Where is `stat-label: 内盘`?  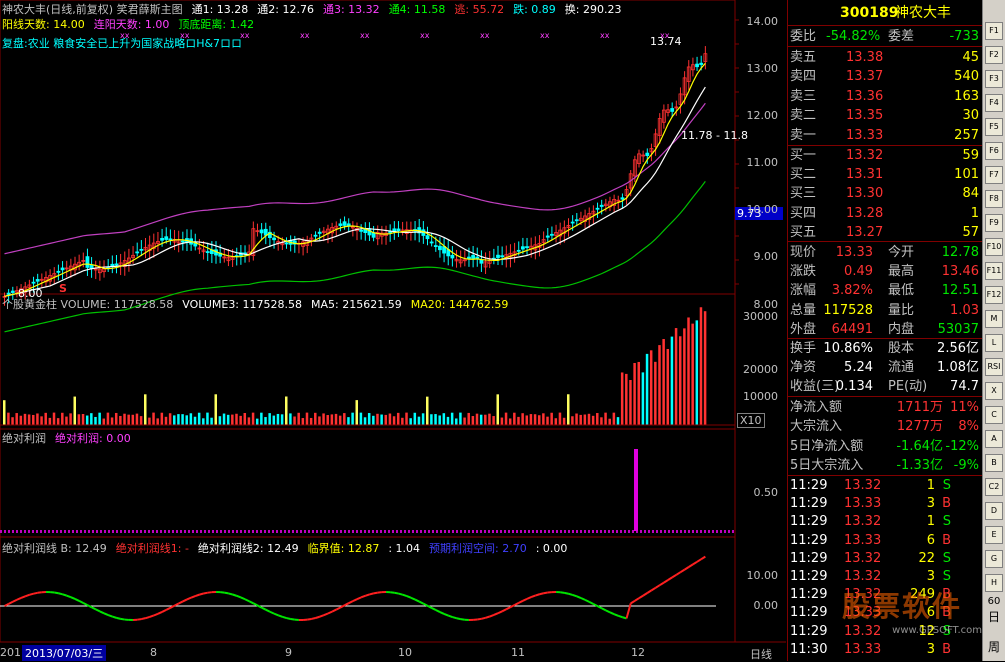 stat-label: 内盘 is located at coordinates (901, 329).